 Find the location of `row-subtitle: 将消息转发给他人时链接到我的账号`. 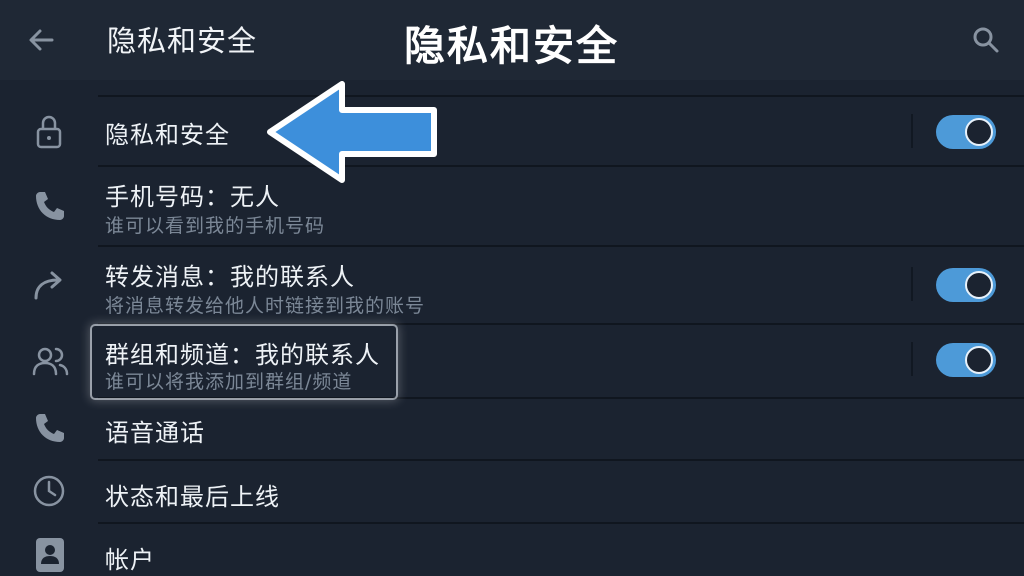

row-subtitle: 将消息转发给他人时链接到我的账号 is located at coordinates (265, 306).